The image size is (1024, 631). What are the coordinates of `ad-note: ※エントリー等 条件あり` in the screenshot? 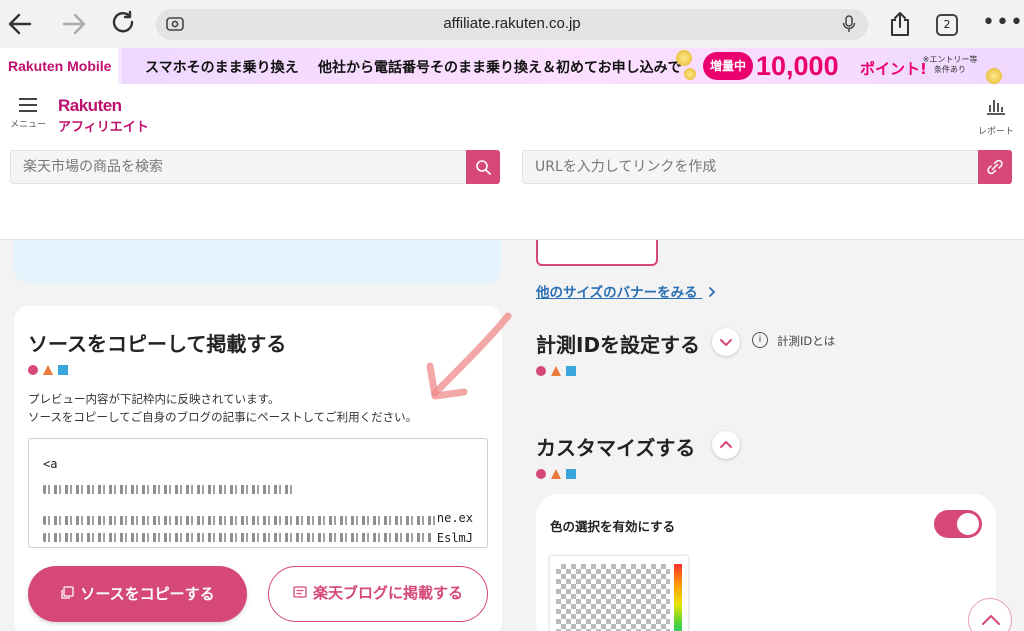 It's located at (950, 65).